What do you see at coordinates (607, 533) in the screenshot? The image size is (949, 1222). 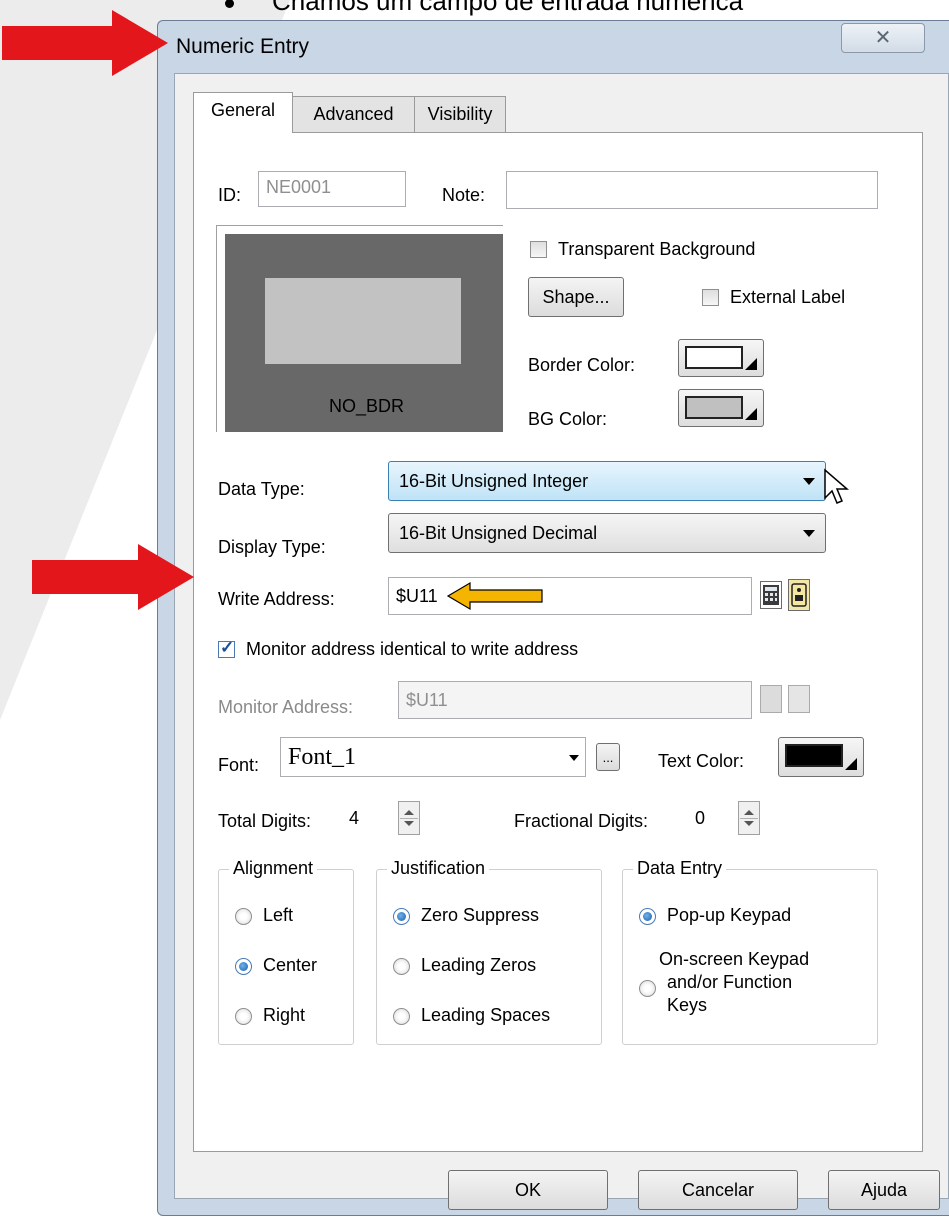 I see `display-type-select: 16-Bit Unsigned Decimal` at bounding box center [607, 533].